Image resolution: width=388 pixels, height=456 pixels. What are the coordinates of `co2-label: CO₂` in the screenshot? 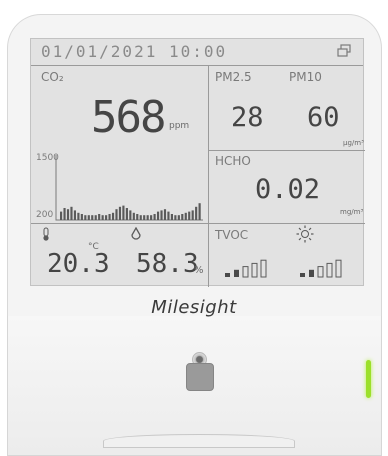 It's located at (52, 77).